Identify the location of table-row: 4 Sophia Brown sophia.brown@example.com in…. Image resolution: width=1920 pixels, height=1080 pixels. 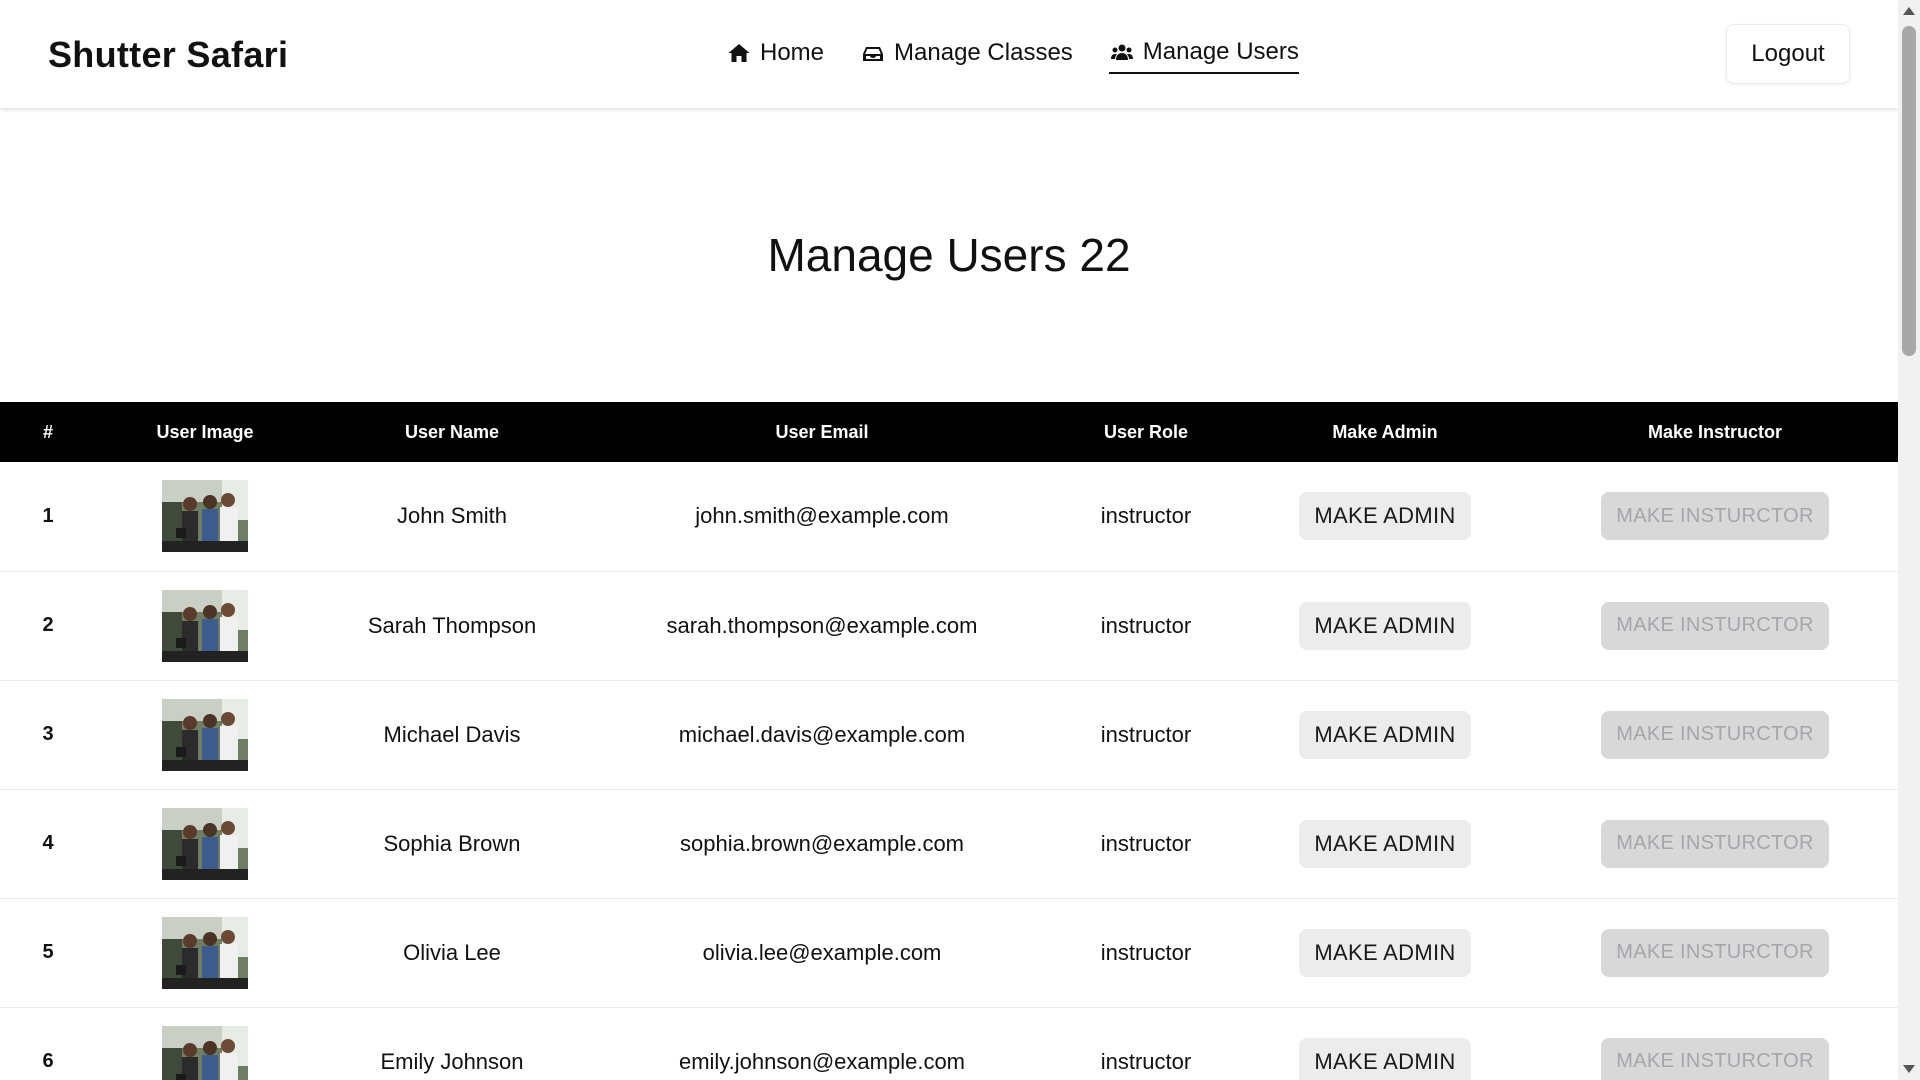
(949, 843).